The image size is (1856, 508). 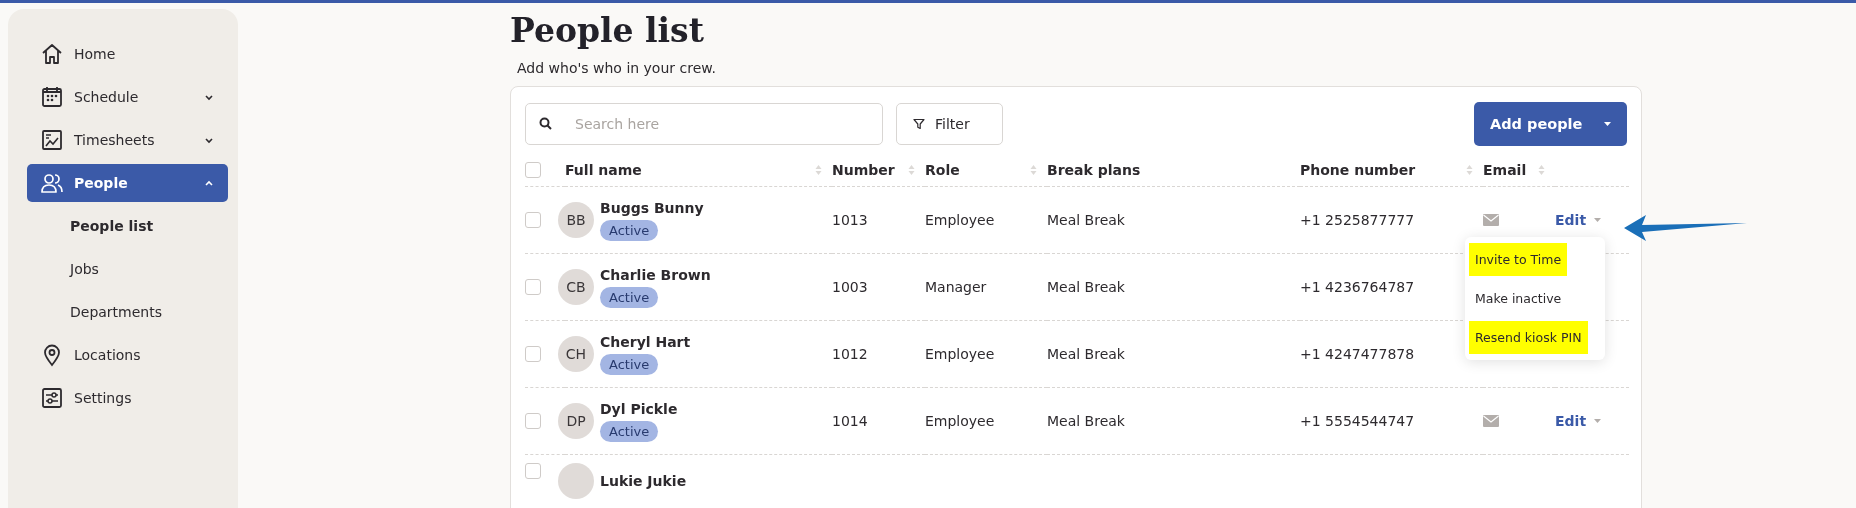 I want to click on person-name: Buggs Bunny, so click(x=652, y=207).